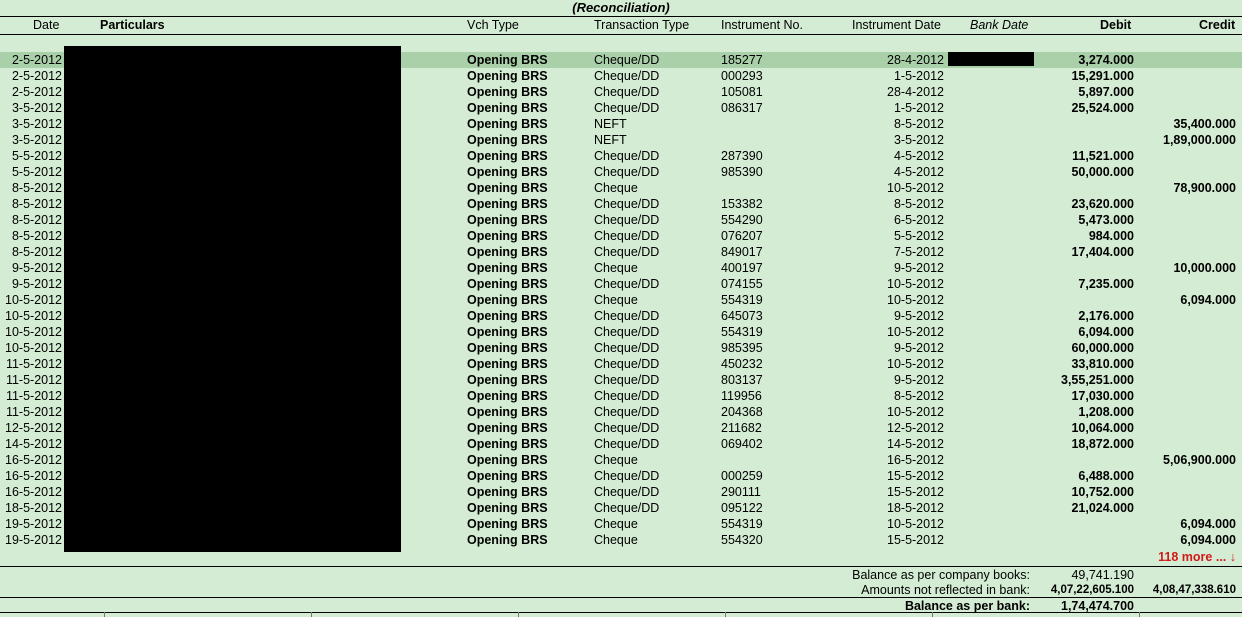 This screenshot has height=617, width=1242. I want to click on cell-debit: 15,291.000, so click(1102, 76).